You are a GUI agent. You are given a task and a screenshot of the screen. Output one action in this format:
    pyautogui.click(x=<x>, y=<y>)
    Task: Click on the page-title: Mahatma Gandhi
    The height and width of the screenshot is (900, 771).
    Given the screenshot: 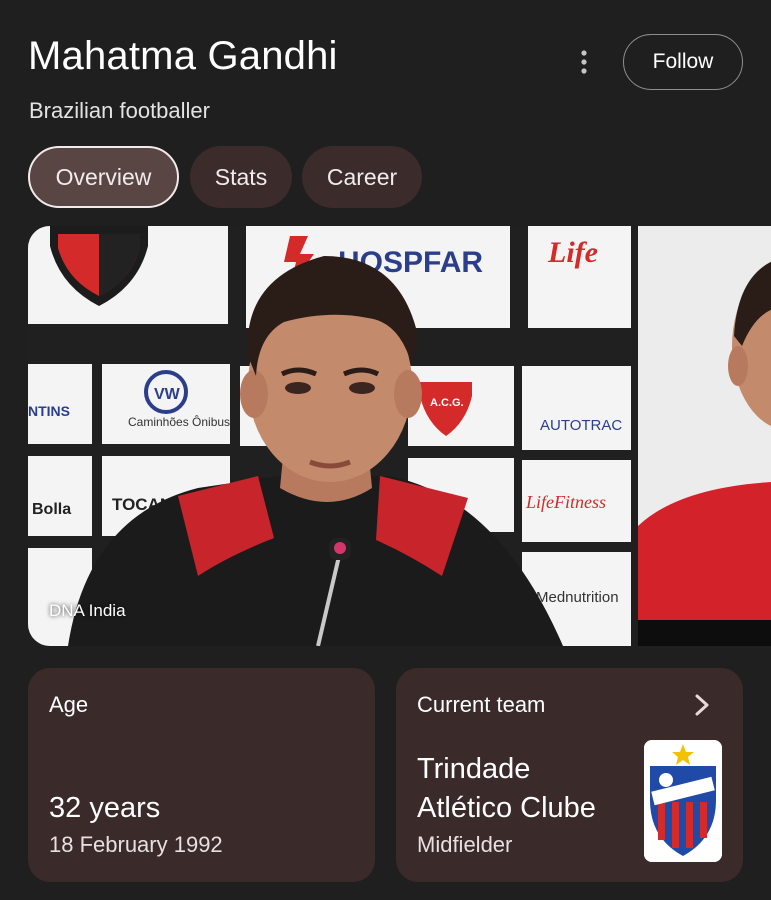 What is the action you would take?
    pyautogui.click(x=183, y=56)
    